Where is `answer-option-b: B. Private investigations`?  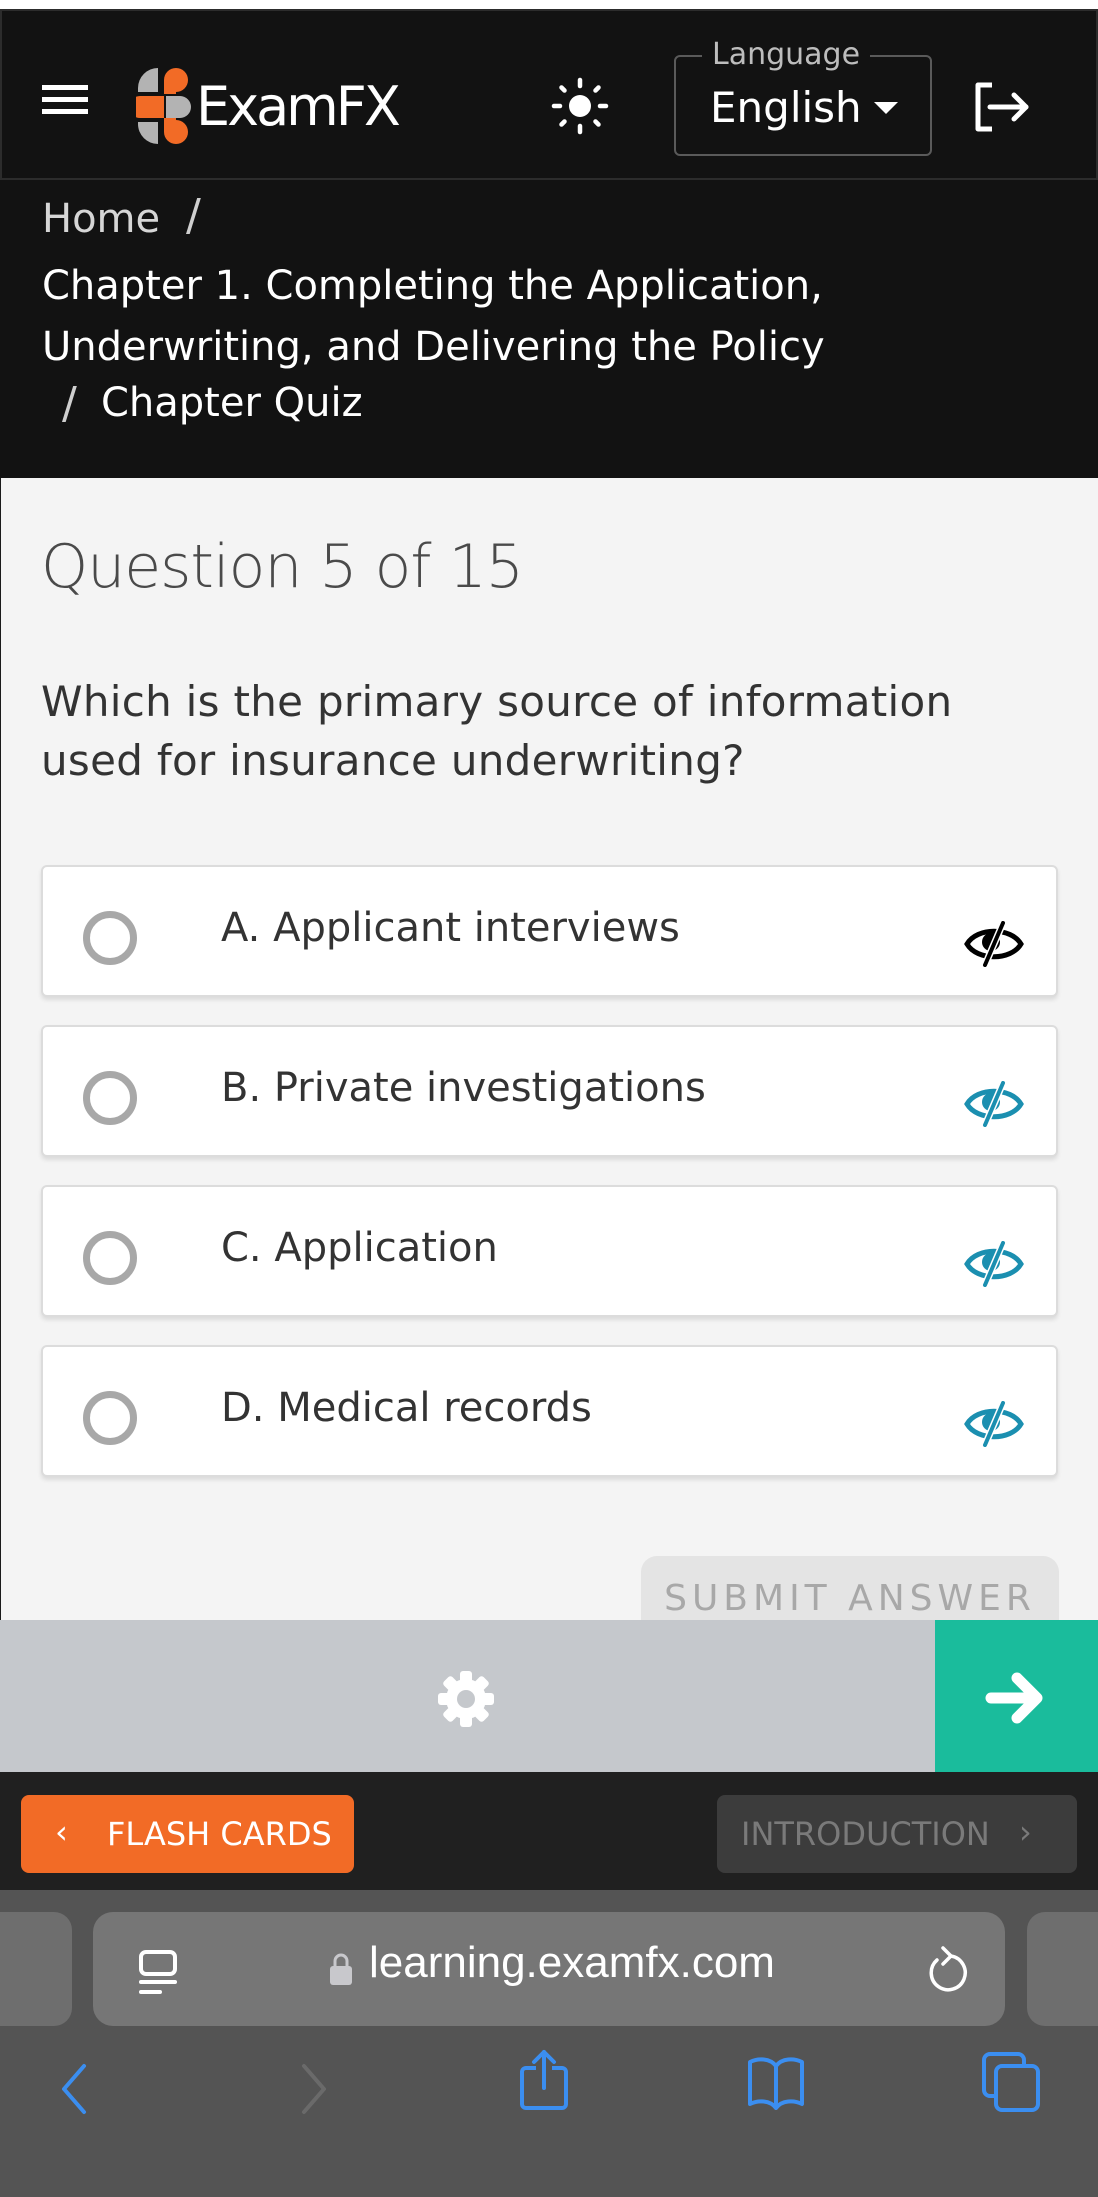
answer-option-b: B. Private investigations is located at coordinates (549, 1091).